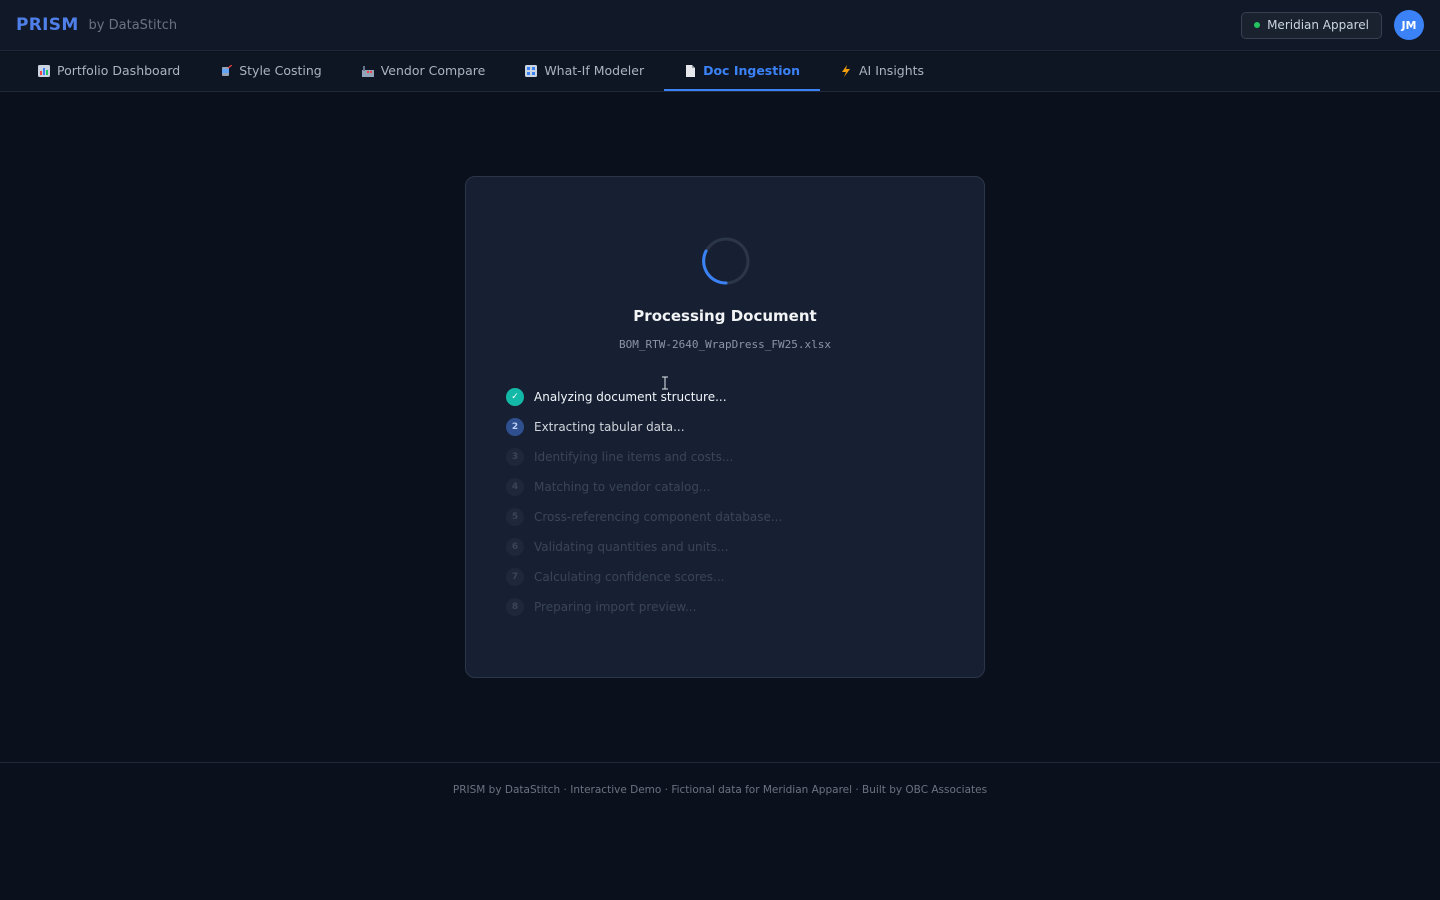 The height and width of the screenshot is (900, 1440). I want to click on tab-label: AI Insights, so click(891, 70).